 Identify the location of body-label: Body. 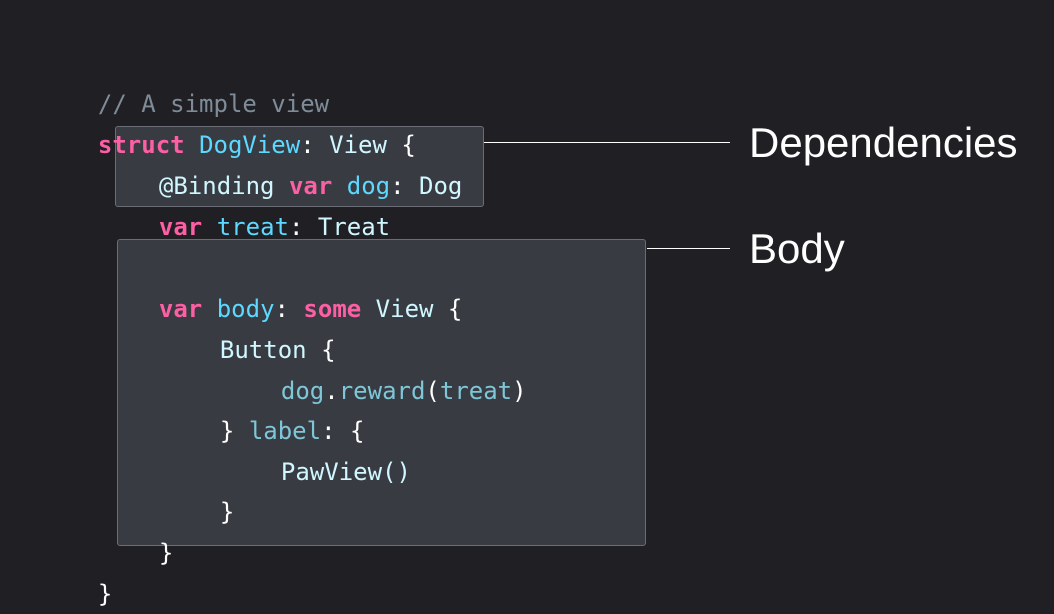
(797, 248).